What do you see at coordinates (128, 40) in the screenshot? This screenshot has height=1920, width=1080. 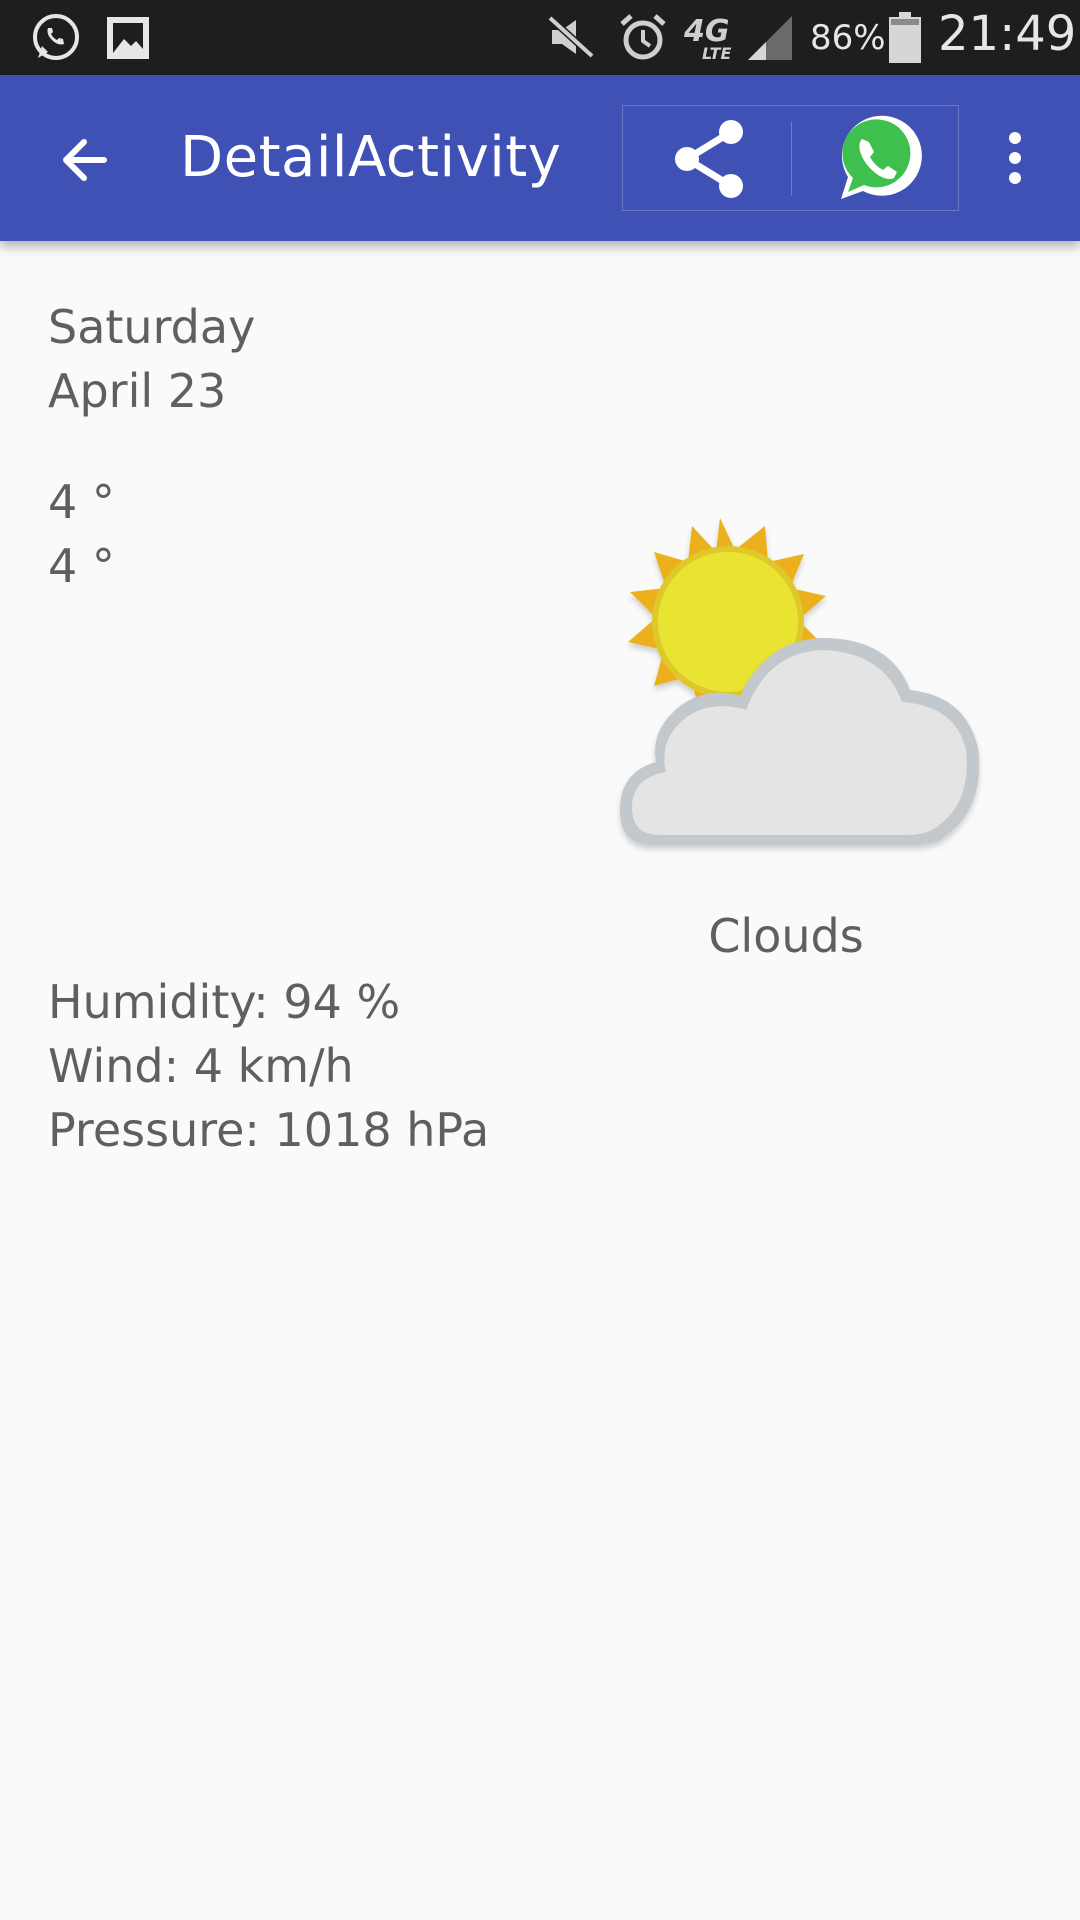 I see `gallery-notification-icon` at bounding box center [128, 40].